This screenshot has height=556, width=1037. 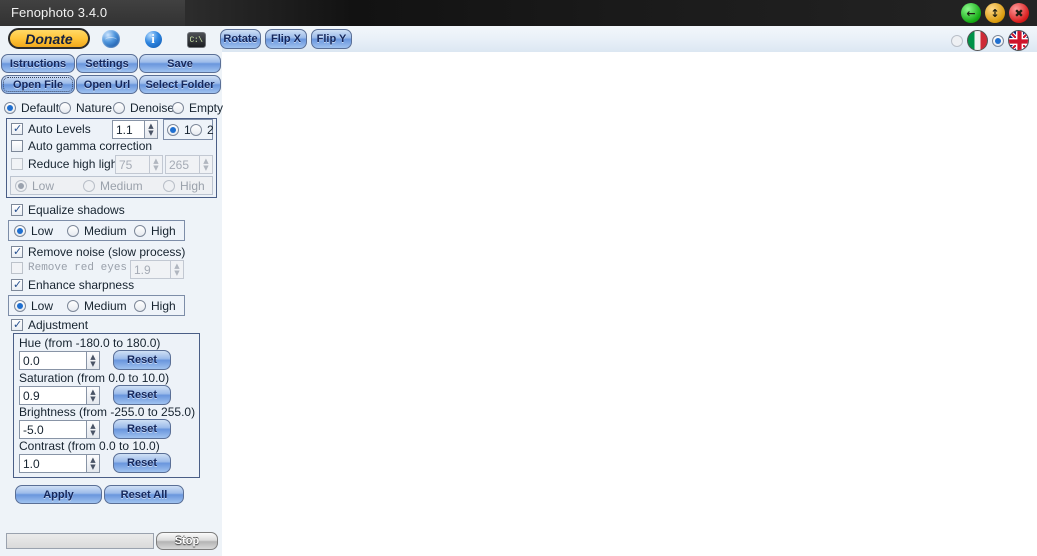 What do you see at coordinates (38, 63) in the screenshot?
I see `instructions-button: Istructions` at bounding box center [38, 63].